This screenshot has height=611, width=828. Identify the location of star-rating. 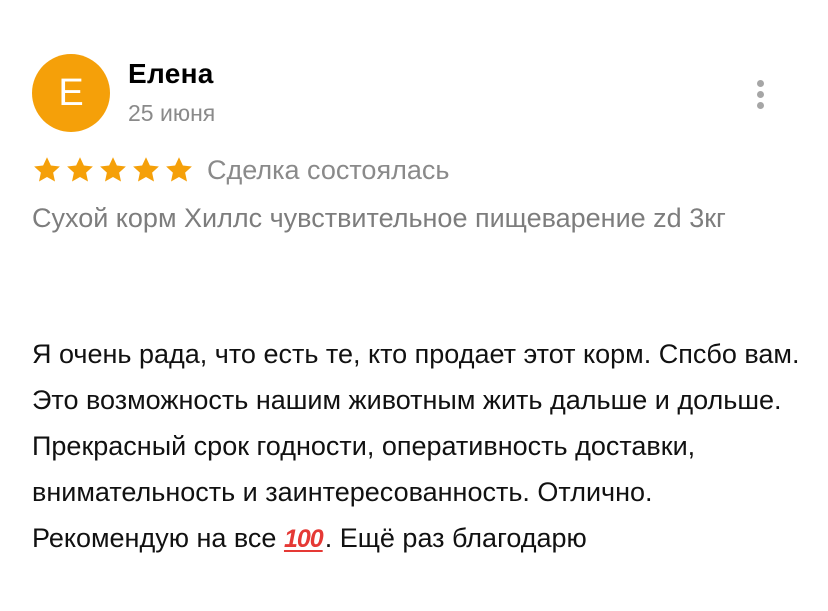
(114, 170).